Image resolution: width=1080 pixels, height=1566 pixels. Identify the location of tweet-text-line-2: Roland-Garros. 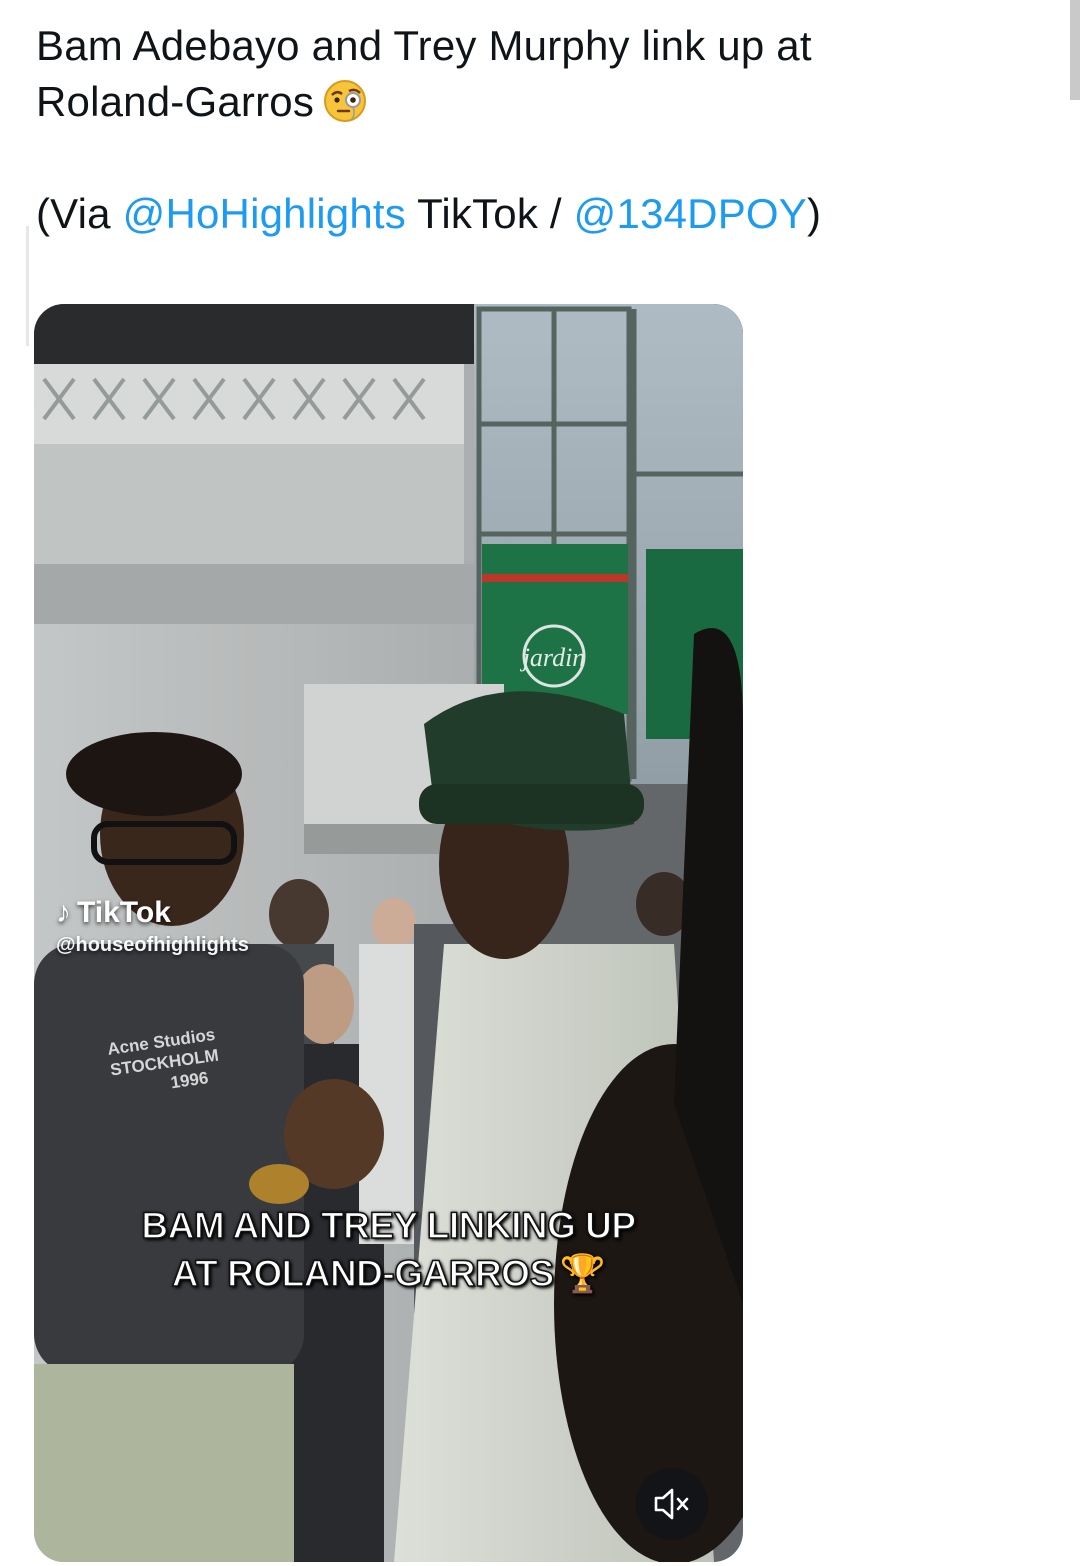
(516, 102).